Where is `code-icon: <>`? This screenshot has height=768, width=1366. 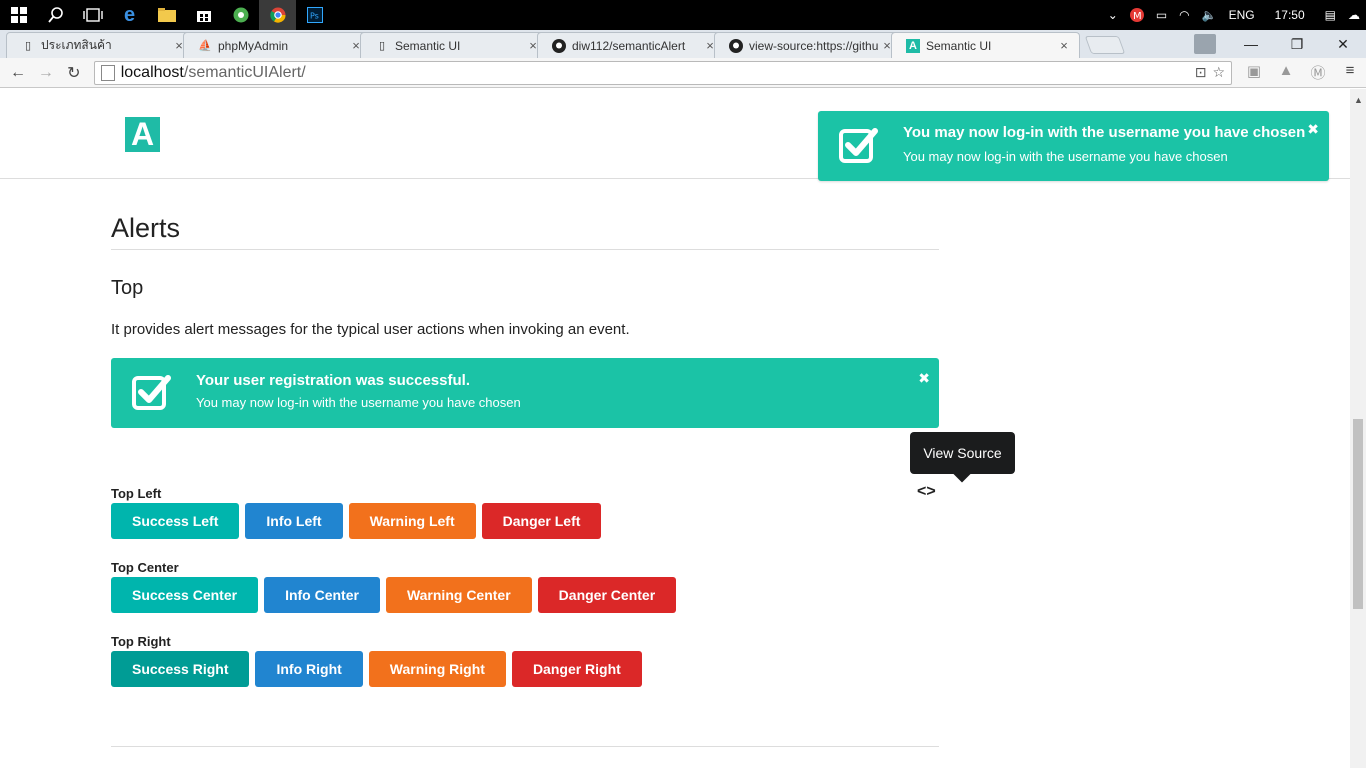 code-icon: <> is located at coordinates (926, 492).